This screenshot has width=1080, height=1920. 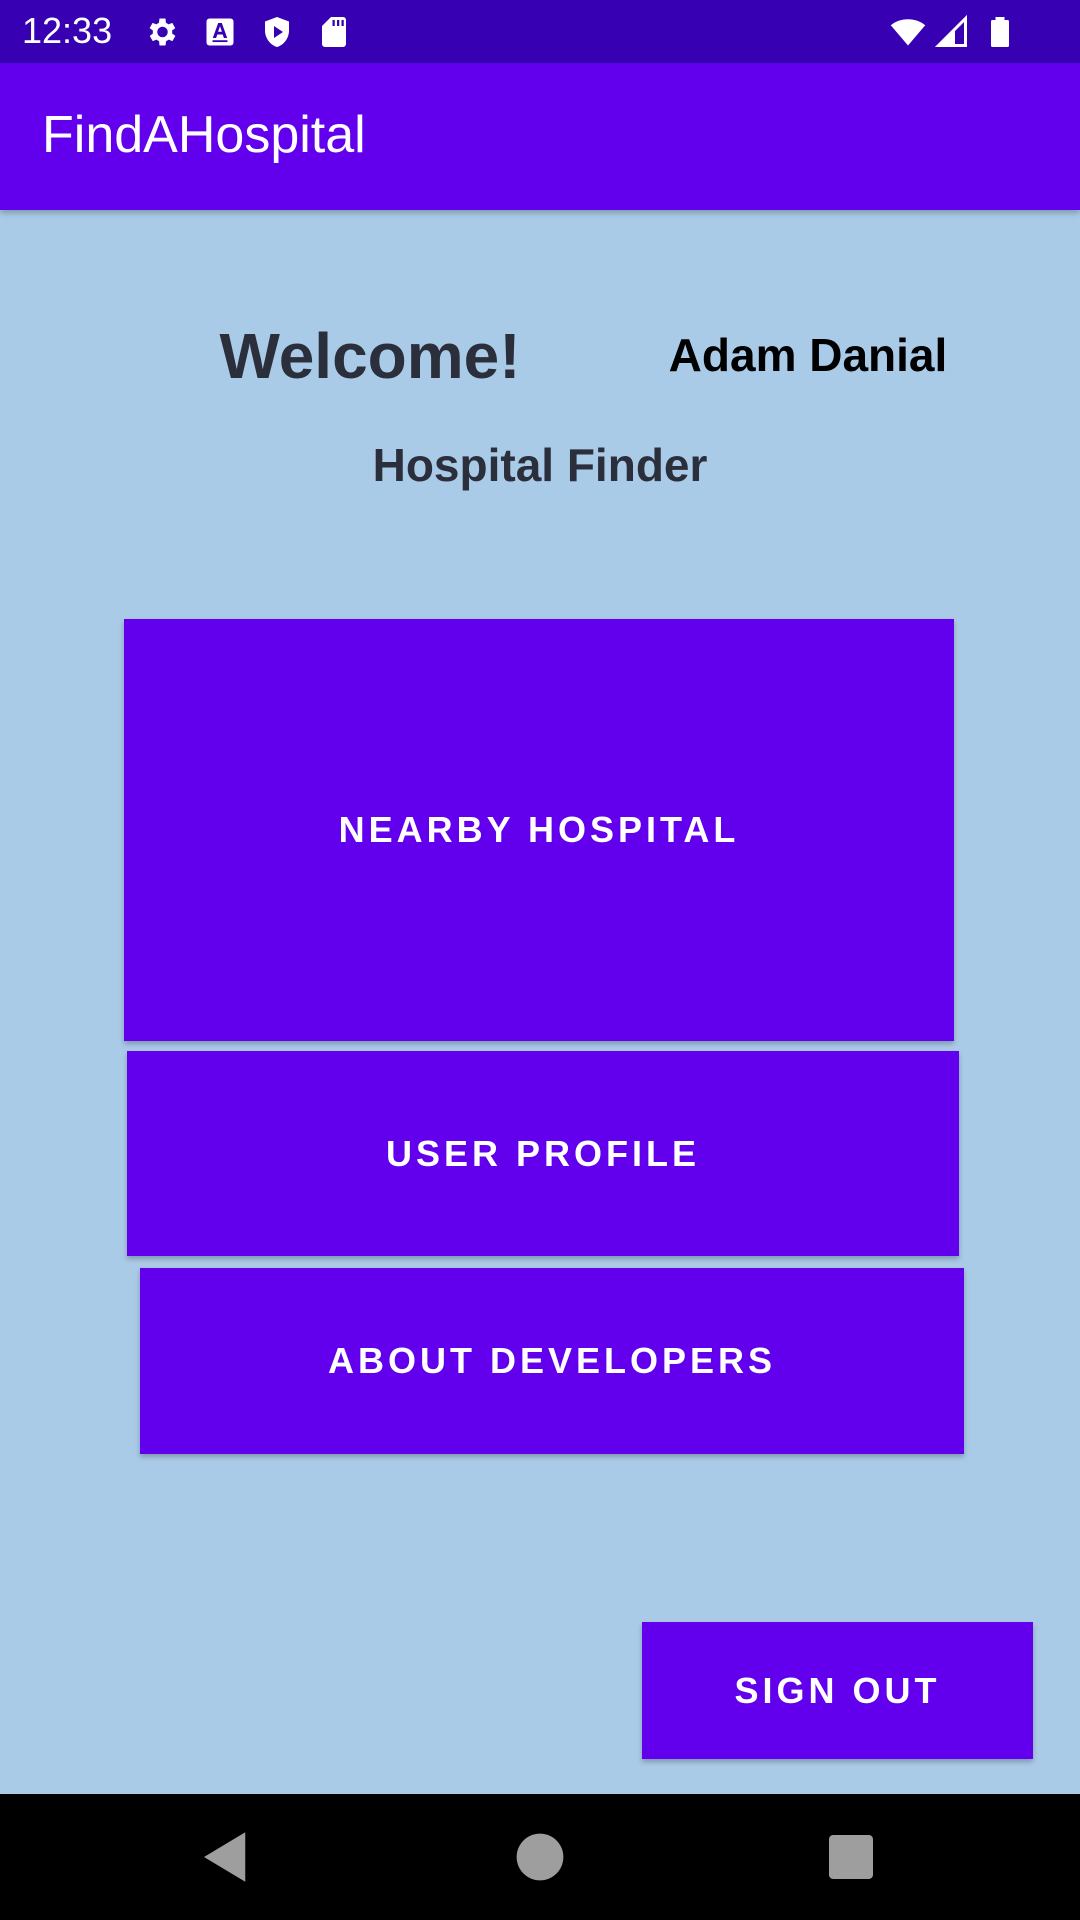 What do you see at coordinates (908, 32) in the screenshot?
I see `wifi-icon` at bounding box center [908, 32].